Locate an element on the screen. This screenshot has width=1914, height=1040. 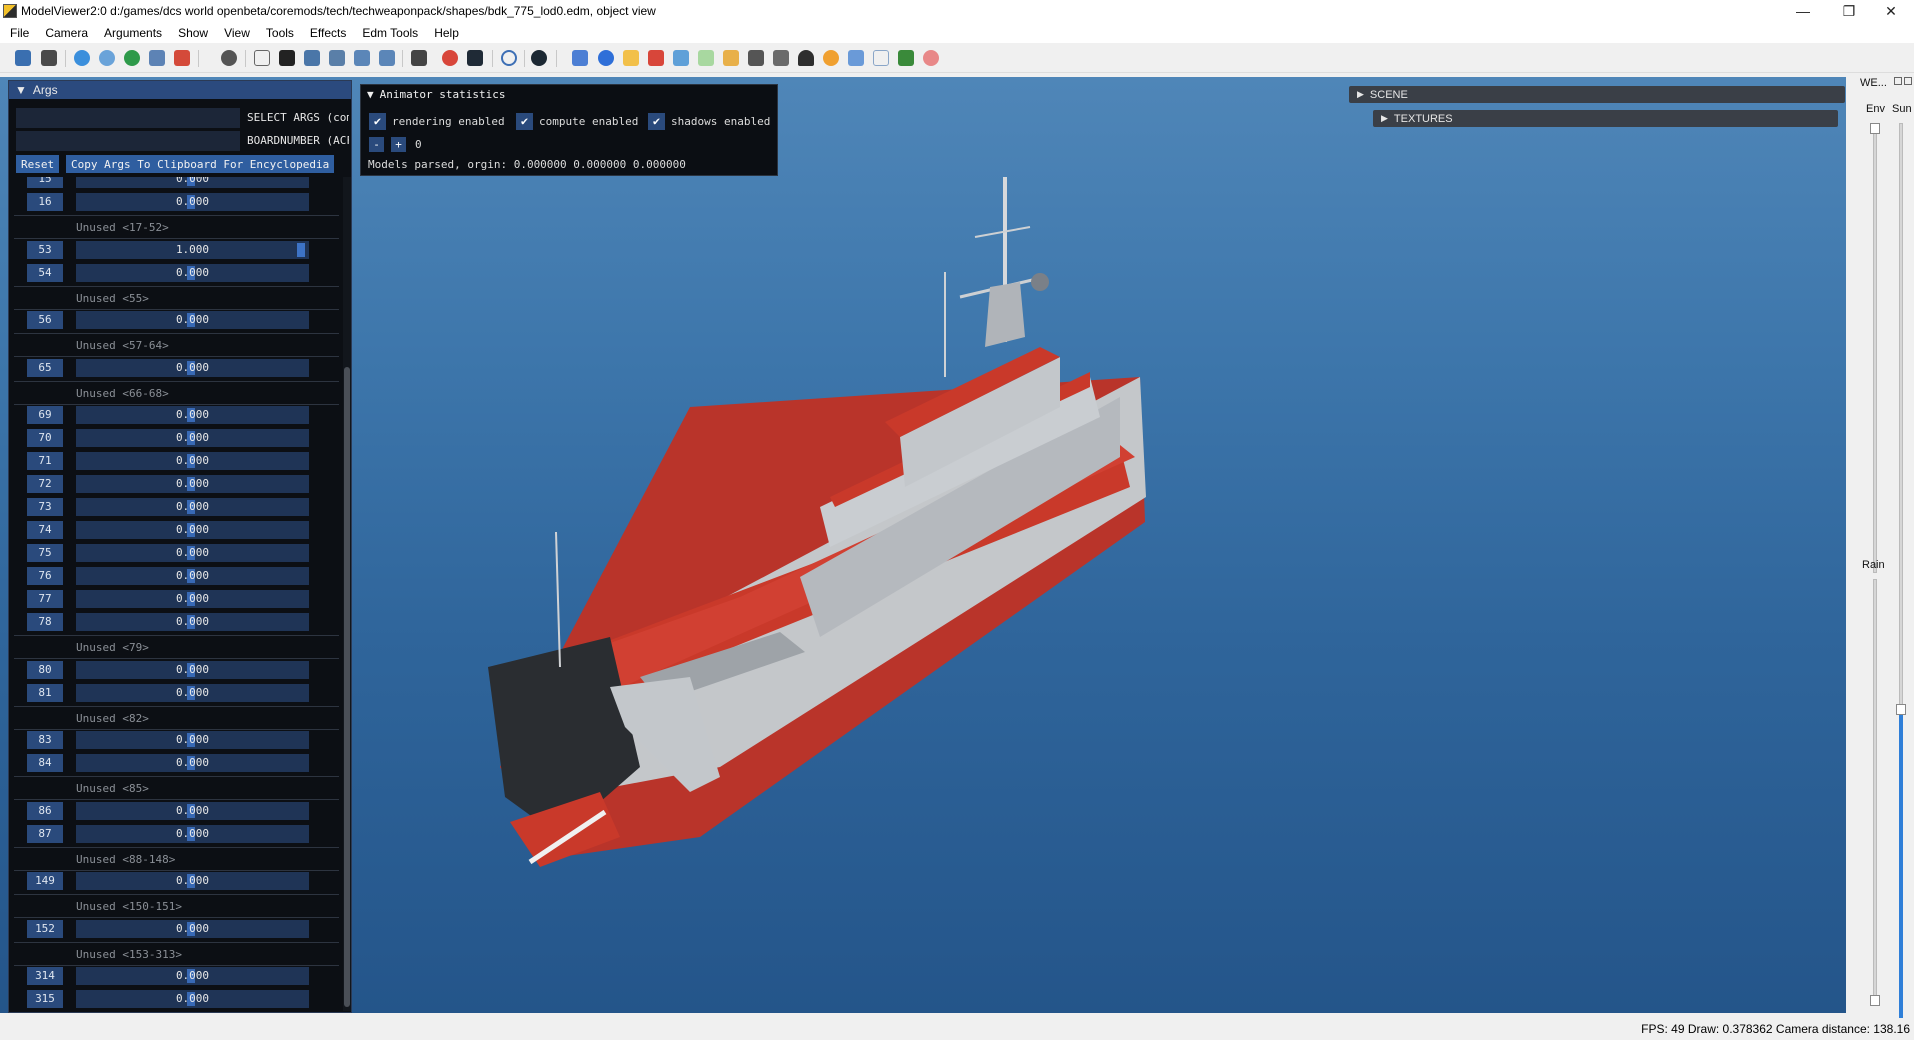
record-icon is located at coordinates (539, 58).